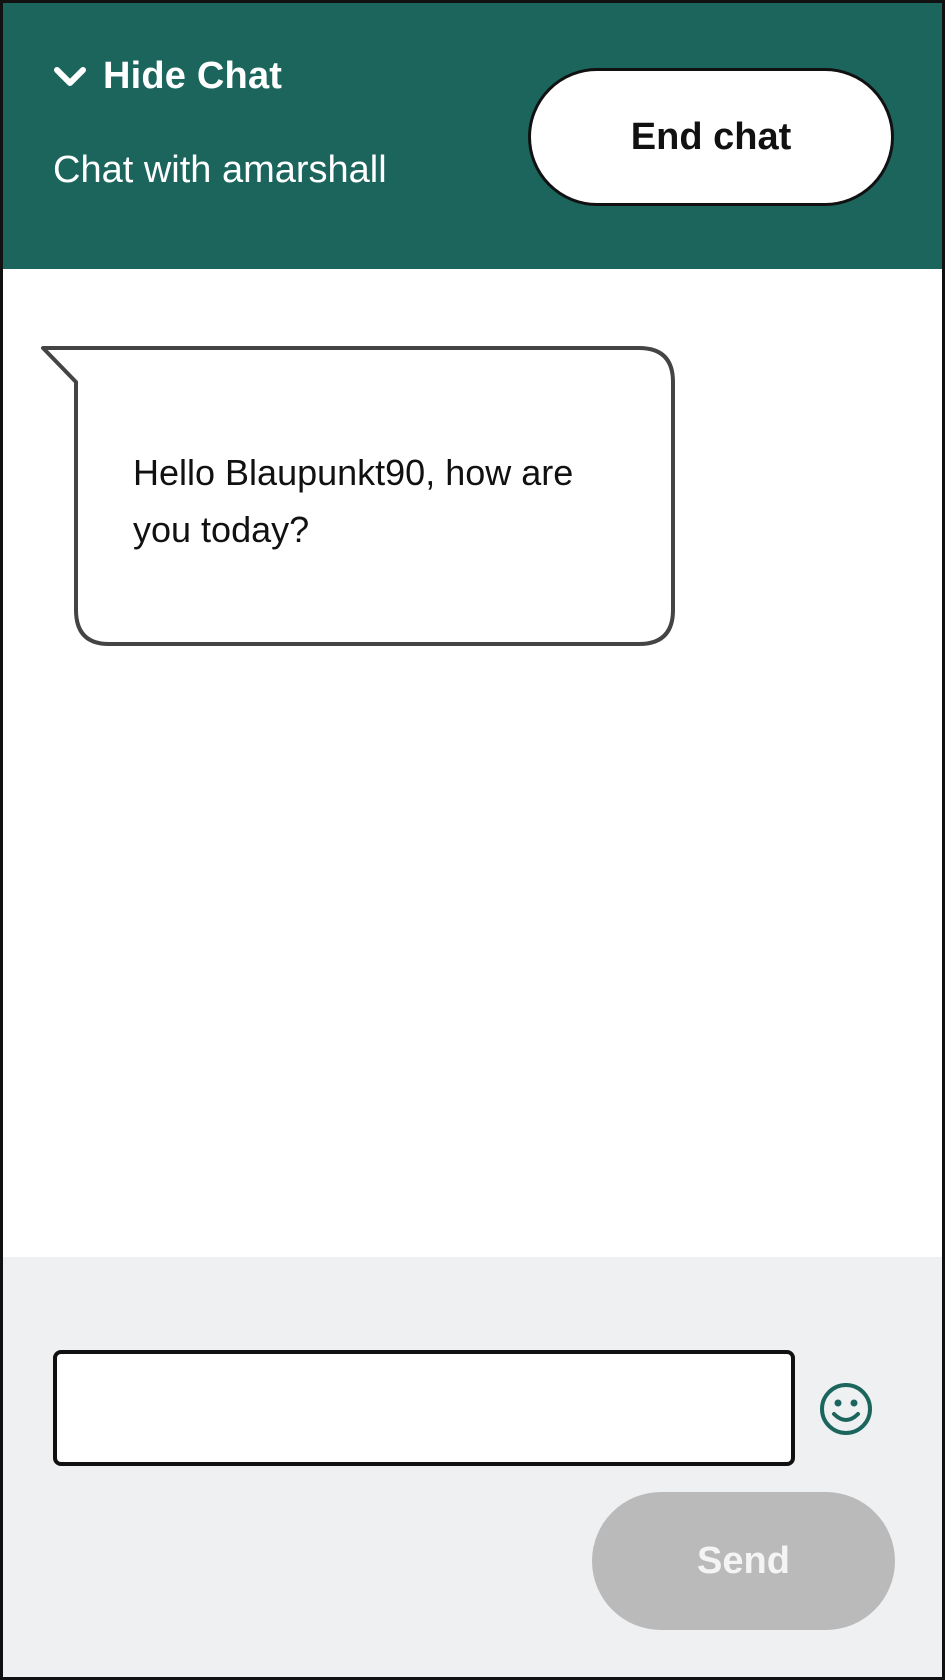 Image resolution: width=945 pixels, height=1680 pixels. I want to click on emoji-button, so click(846, 1409).